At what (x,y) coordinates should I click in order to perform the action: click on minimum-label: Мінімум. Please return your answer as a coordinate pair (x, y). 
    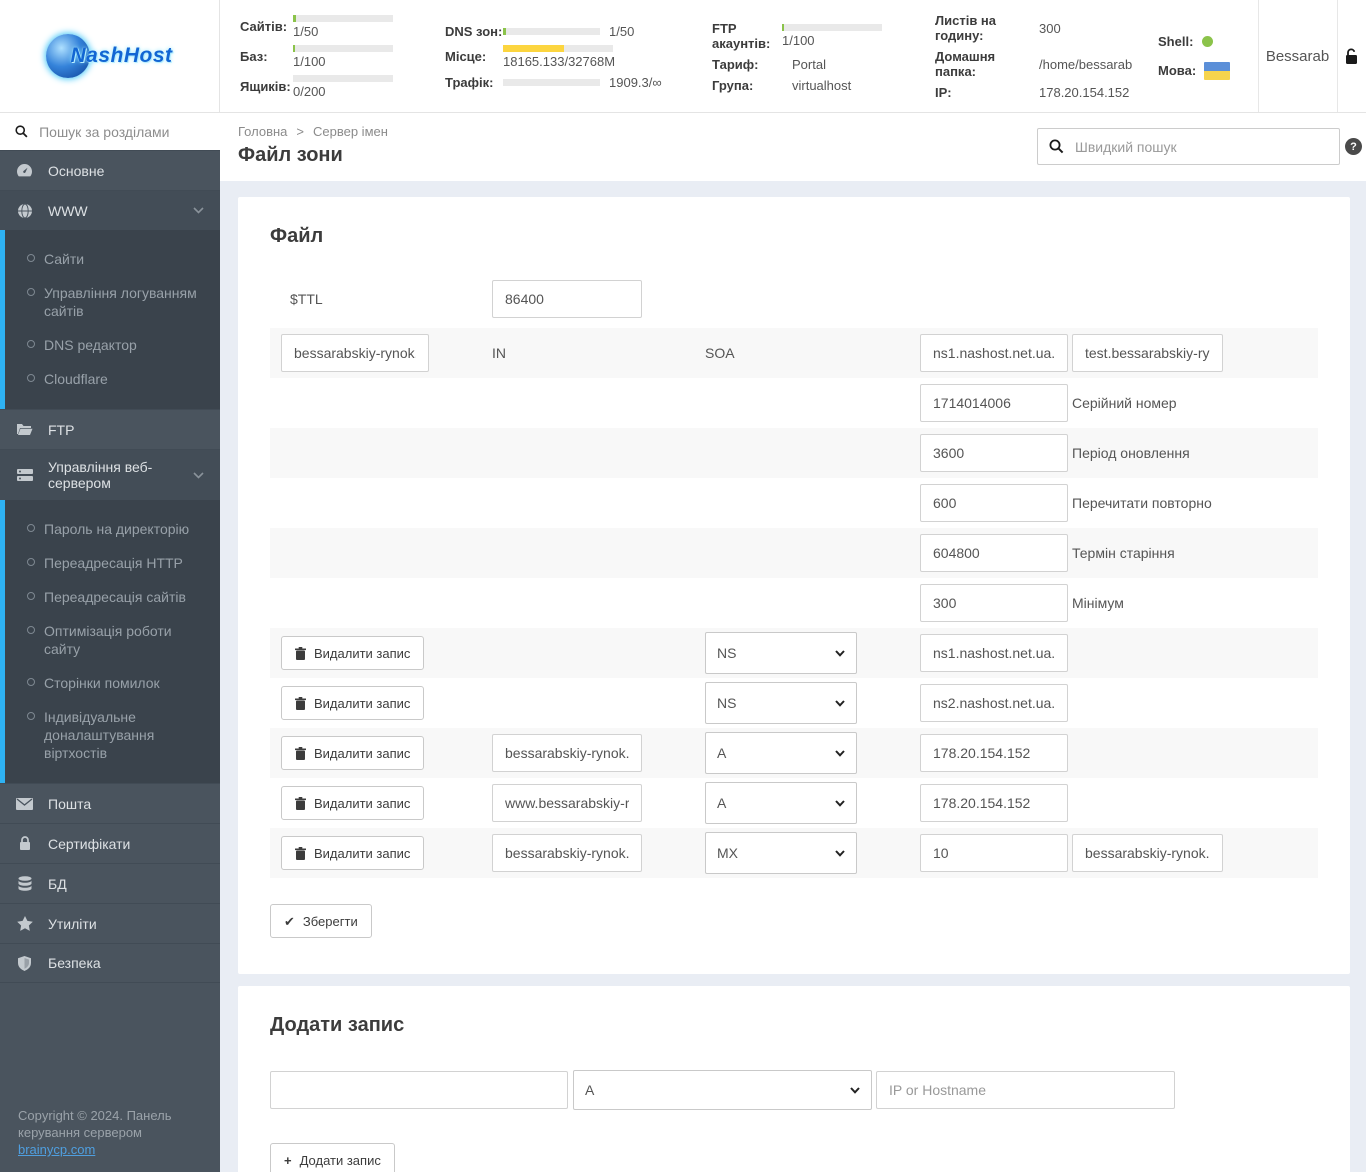
    Looking at the image, I should click on (1098, 603).